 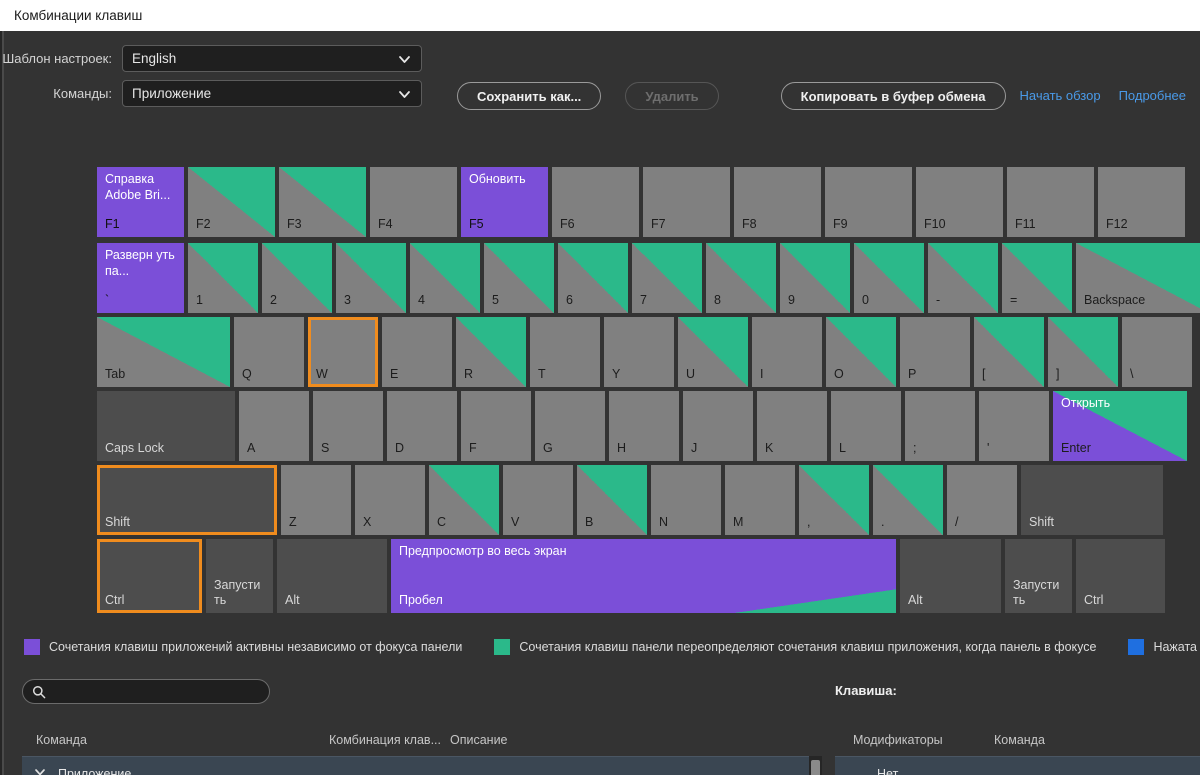 I want to click on commands-list: Приложение, so click(x=422, y=765).